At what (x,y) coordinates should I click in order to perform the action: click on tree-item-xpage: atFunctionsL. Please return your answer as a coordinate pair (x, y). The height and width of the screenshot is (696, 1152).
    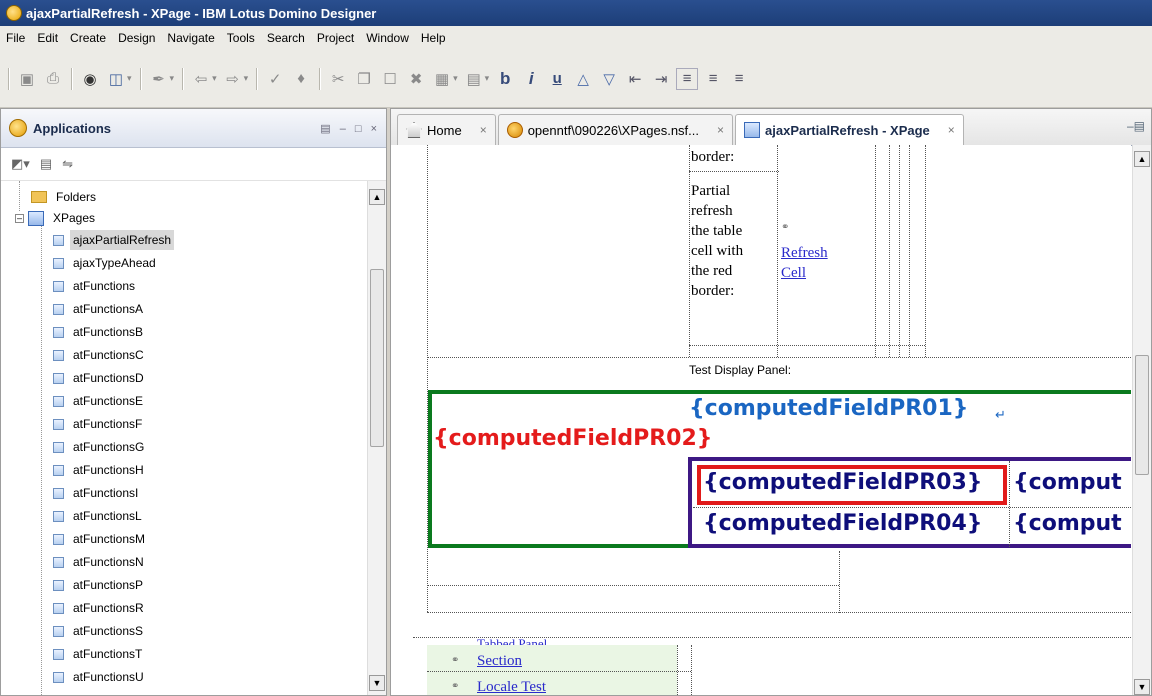
    Looking at the image, I should click on (99, 516).